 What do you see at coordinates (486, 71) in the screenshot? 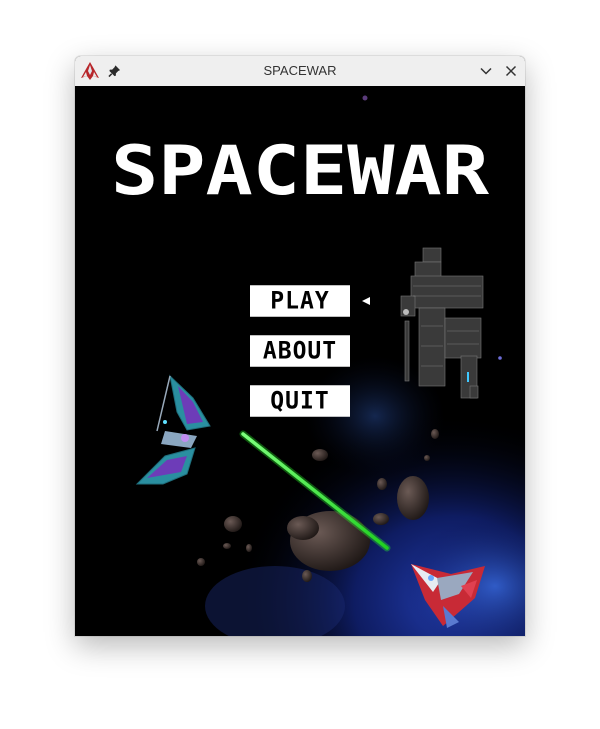
I see `chevron-down-icon` at bounding box center [486, 71].